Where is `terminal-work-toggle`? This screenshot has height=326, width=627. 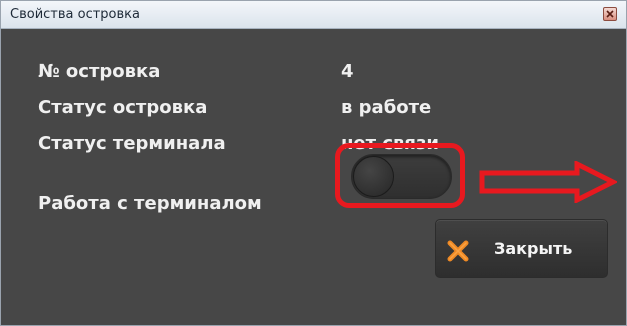 terminal-work-toggle is located at coordinates (401, 176).